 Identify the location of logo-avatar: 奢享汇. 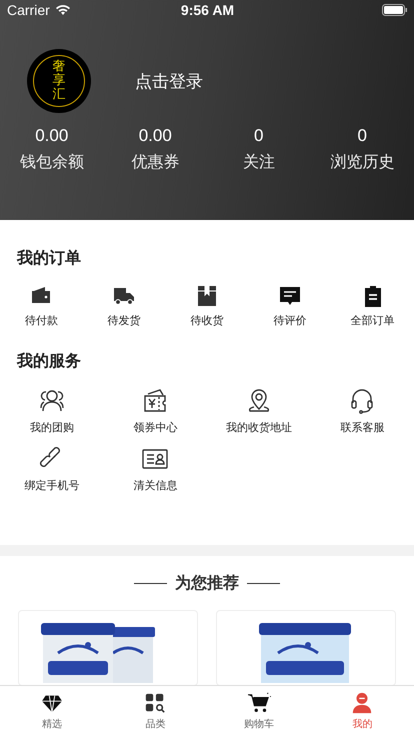
(59, 81).